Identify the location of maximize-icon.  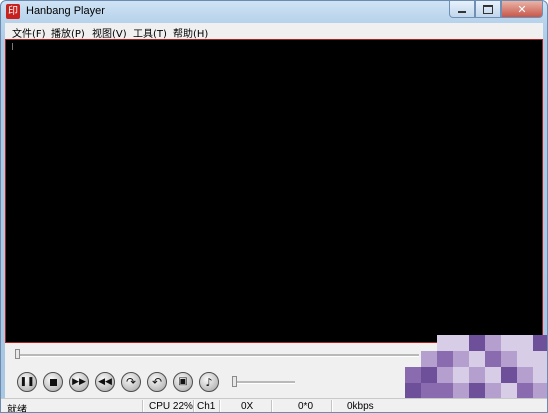
(488, 9).